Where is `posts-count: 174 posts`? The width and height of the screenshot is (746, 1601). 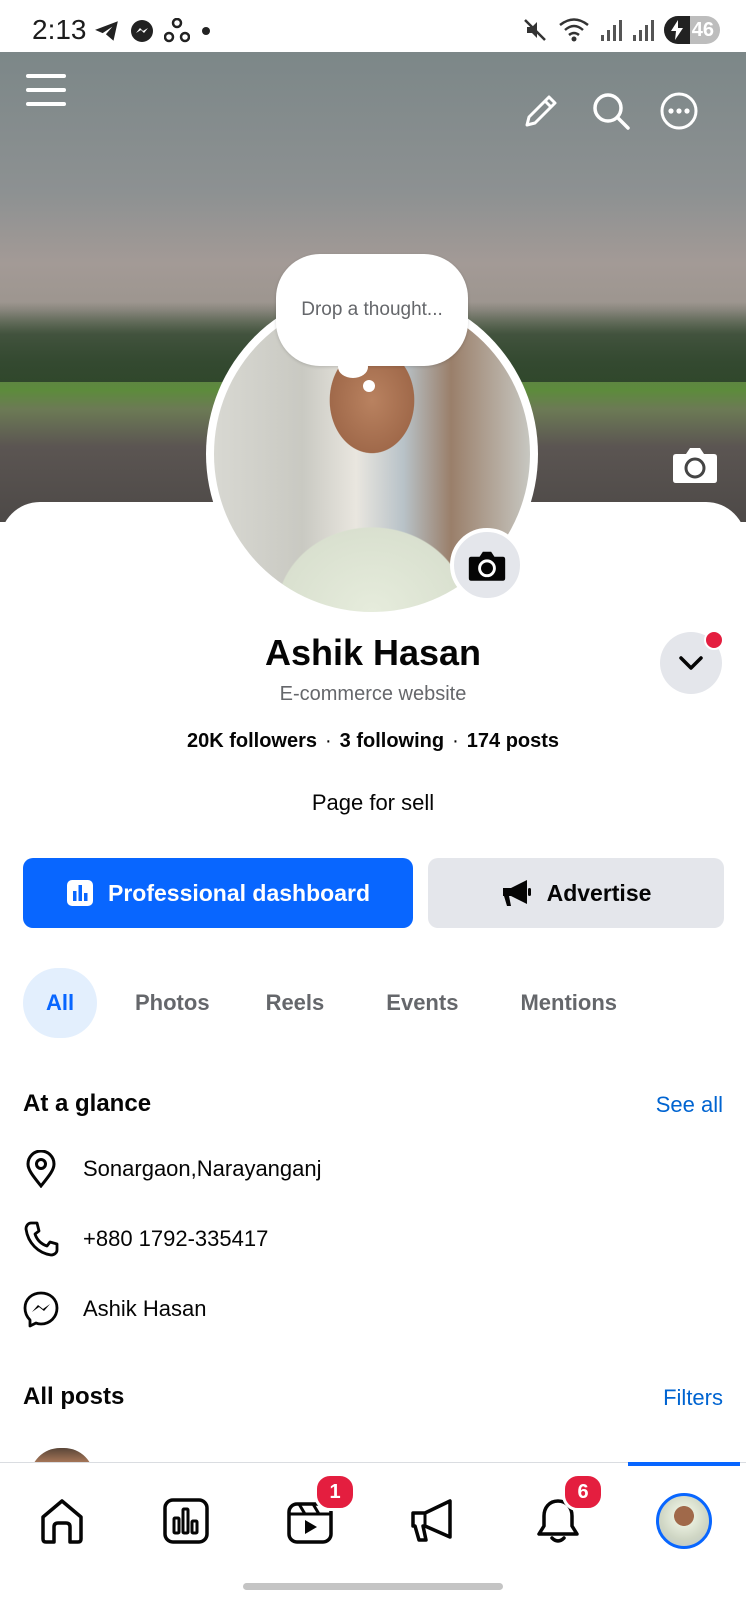 posts-count: 174 posts is located at coordinates (513, 741).